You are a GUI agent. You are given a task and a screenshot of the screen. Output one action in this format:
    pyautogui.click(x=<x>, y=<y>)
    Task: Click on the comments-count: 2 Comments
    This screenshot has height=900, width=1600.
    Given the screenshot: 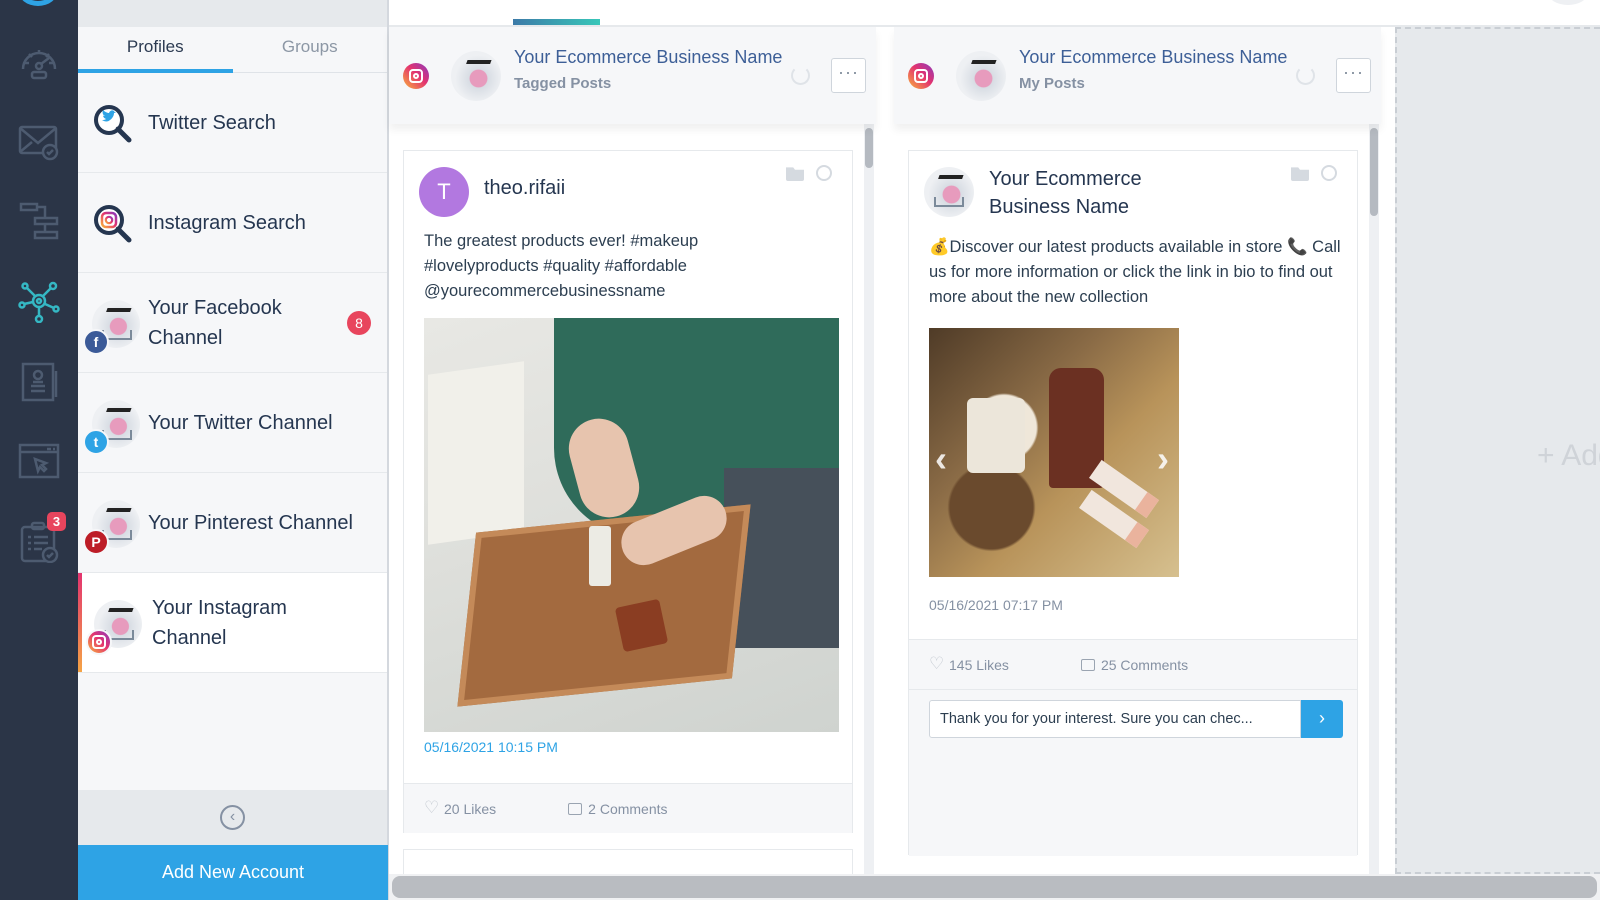 What is the action you would take?
    pyautogui.click(x=628, y=808)
    